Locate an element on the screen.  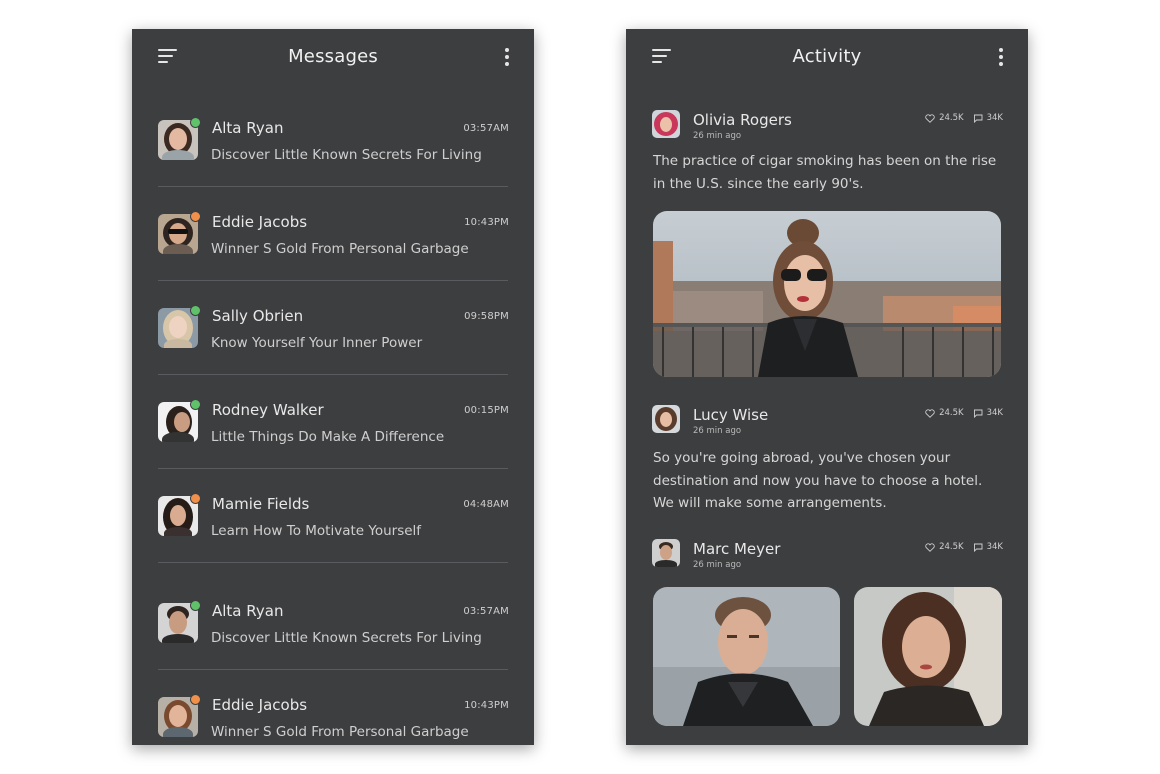
author-name: Marc Meyer is located at coordinates (736, 549).